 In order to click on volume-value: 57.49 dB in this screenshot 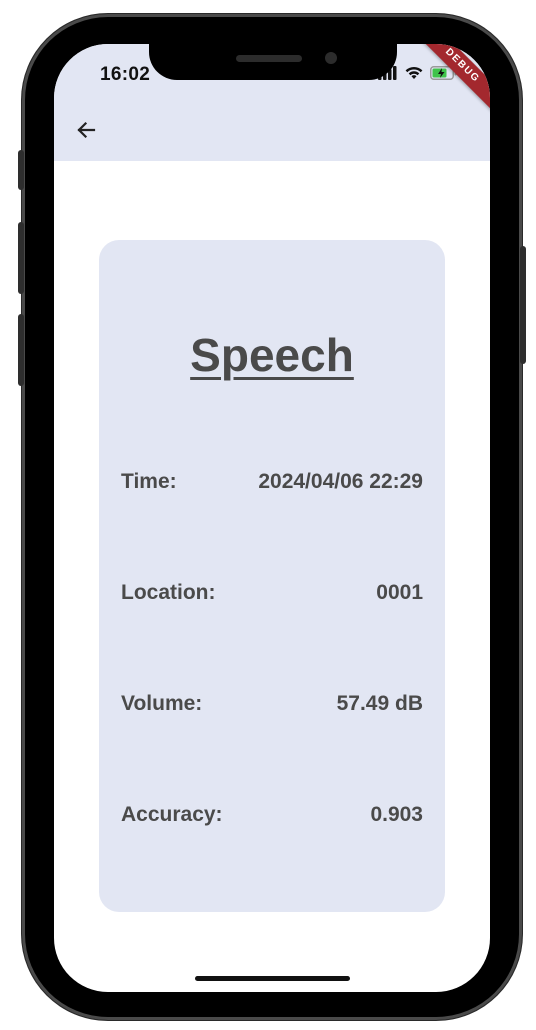, I will do `click(379, 703)`.